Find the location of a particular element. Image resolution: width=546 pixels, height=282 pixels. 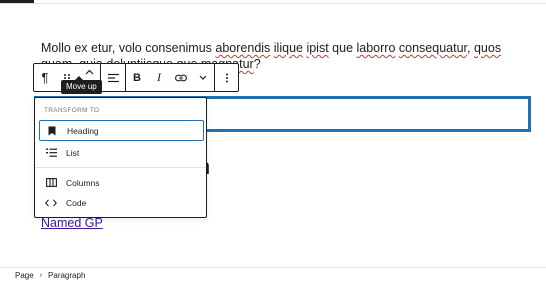

italic-button: I is located at coordinates (159, 77).